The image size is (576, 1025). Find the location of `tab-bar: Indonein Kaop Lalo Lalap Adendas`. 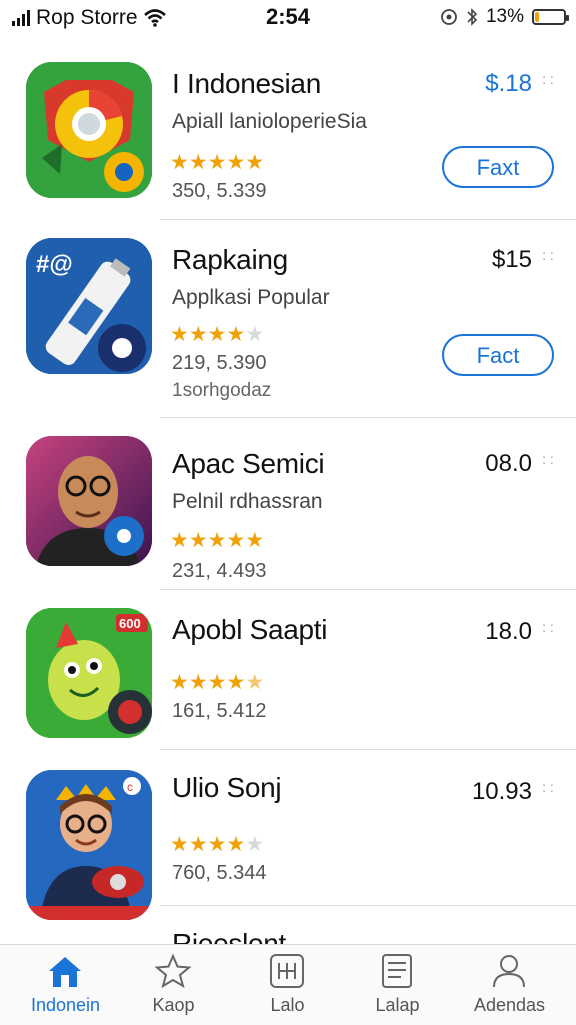

tab-bar: Indonein Kaop Lalo Lalap Adendas is located at coordinates (288, 984).